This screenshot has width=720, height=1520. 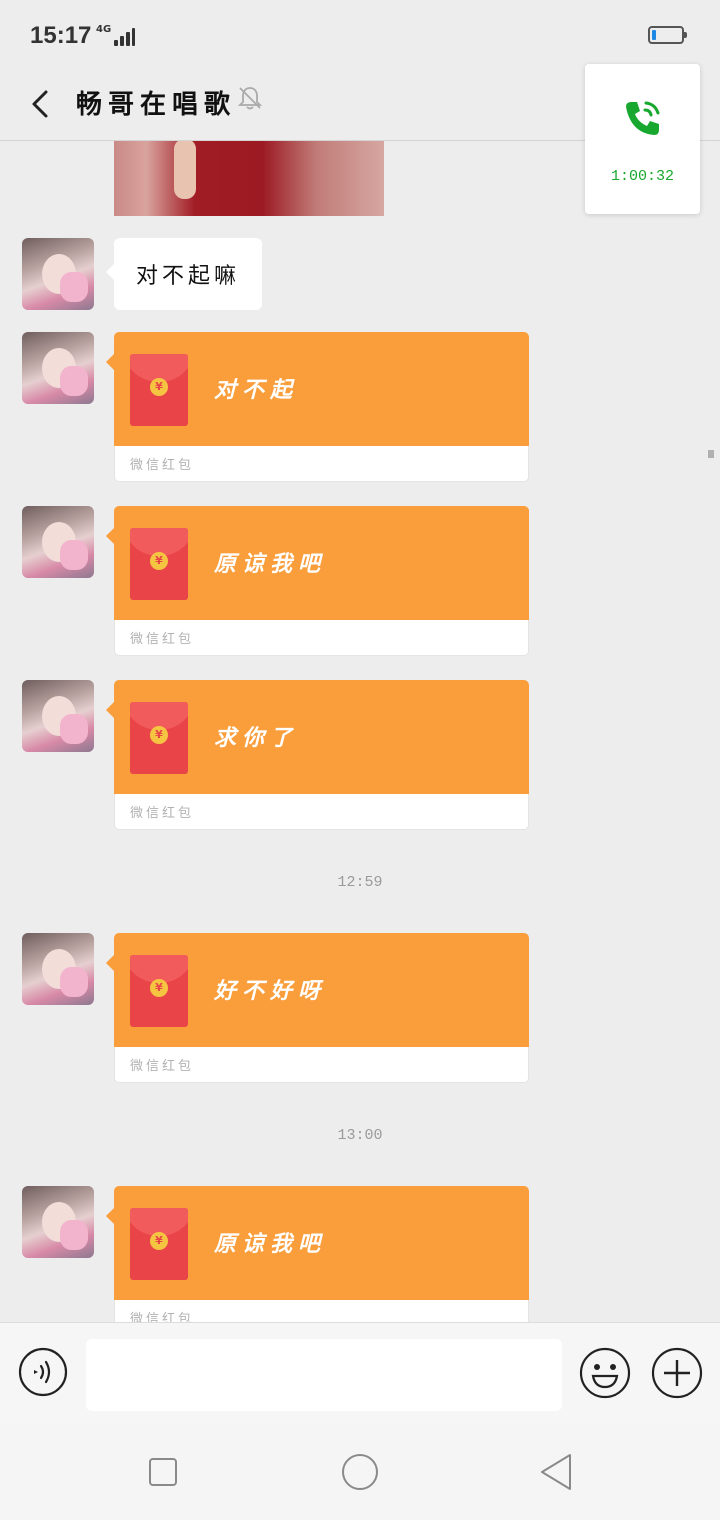 I want to click on recent-apps-icon, so click(x=163, y=1472).